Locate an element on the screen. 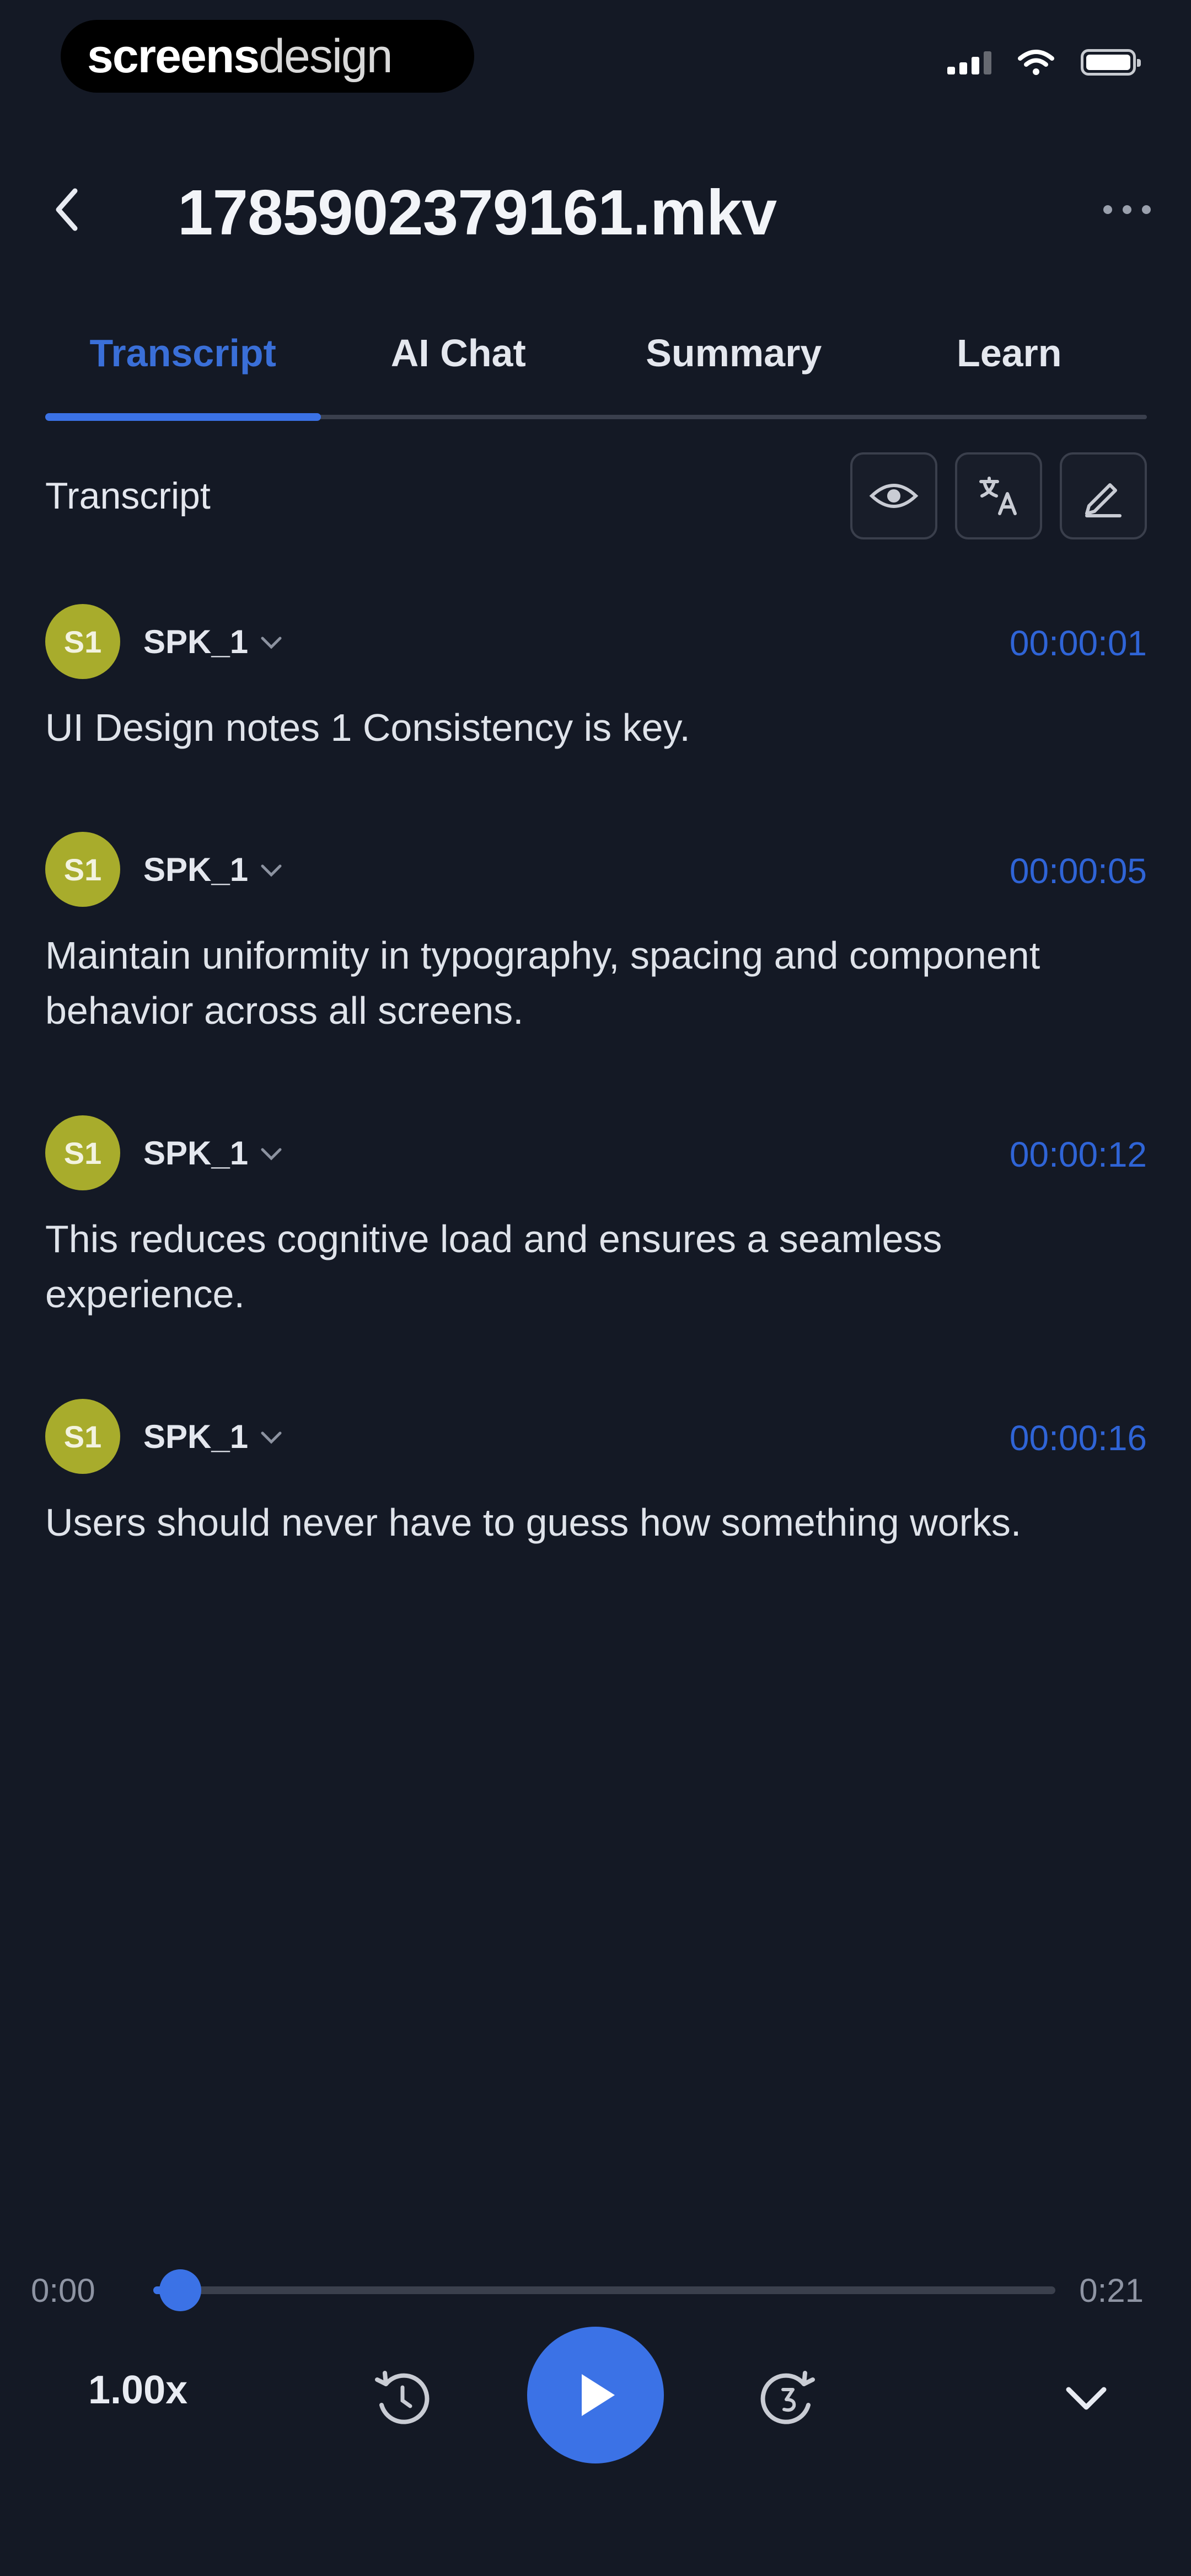 Image resolution: width=1191 pixels, height=2576 pixels. seek-handle is located at coordinates (180, 2290).